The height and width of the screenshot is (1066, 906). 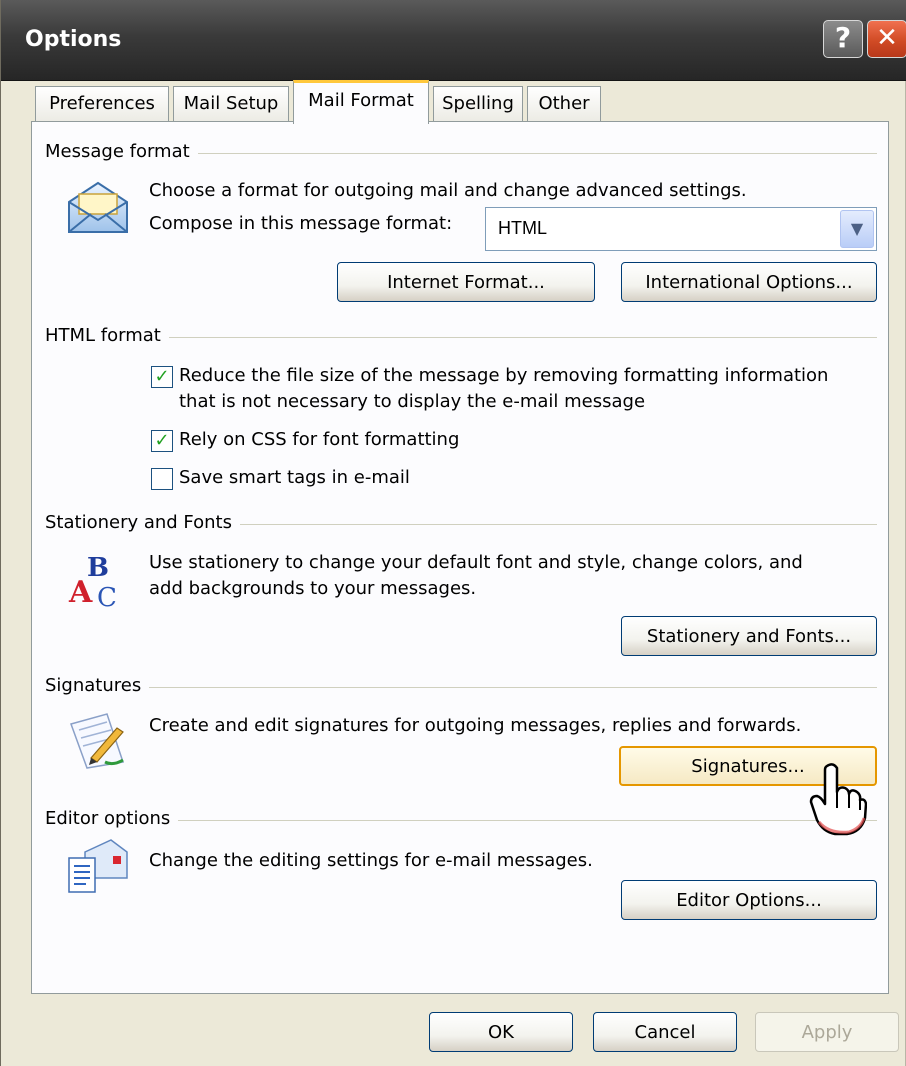 What do you see at coordinates (97, 685) in the screenshot?
I see `signatures-header: Signatures` at bounding box center [97, 685].